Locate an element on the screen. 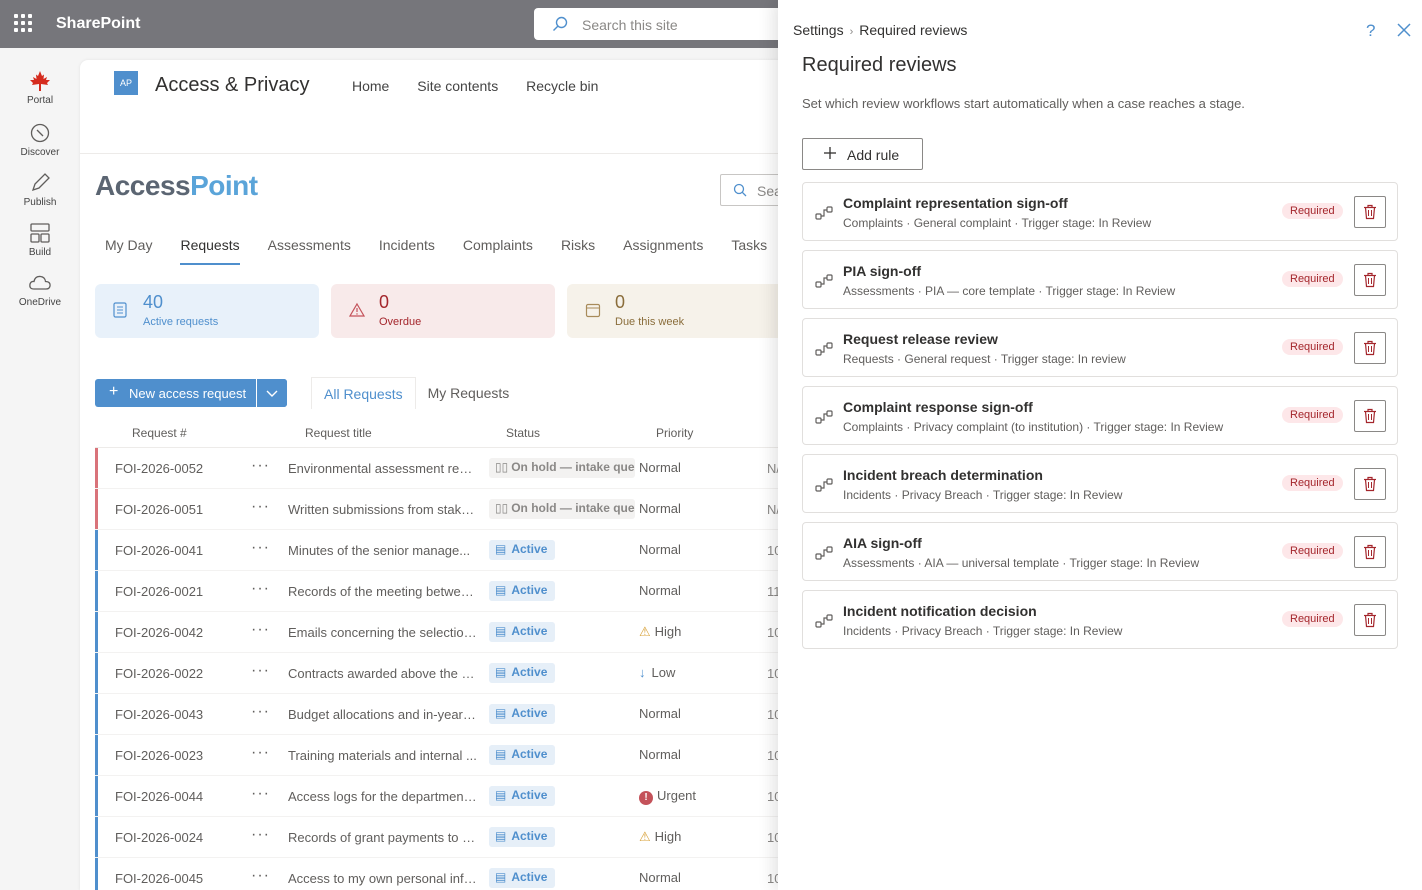  appbar-onedrive: OneDrive is located at coordinates (40, 290).